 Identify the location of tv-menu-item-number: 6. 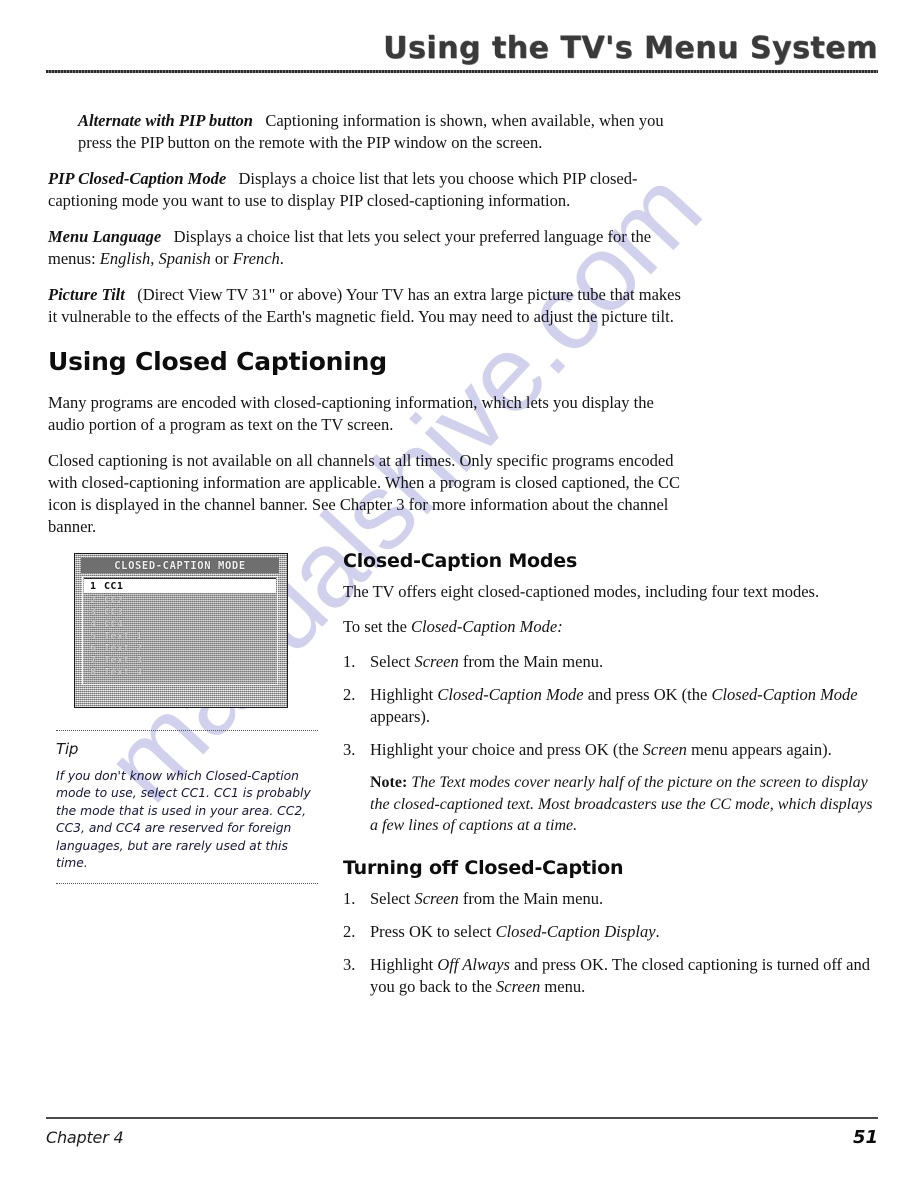
(93, 648).